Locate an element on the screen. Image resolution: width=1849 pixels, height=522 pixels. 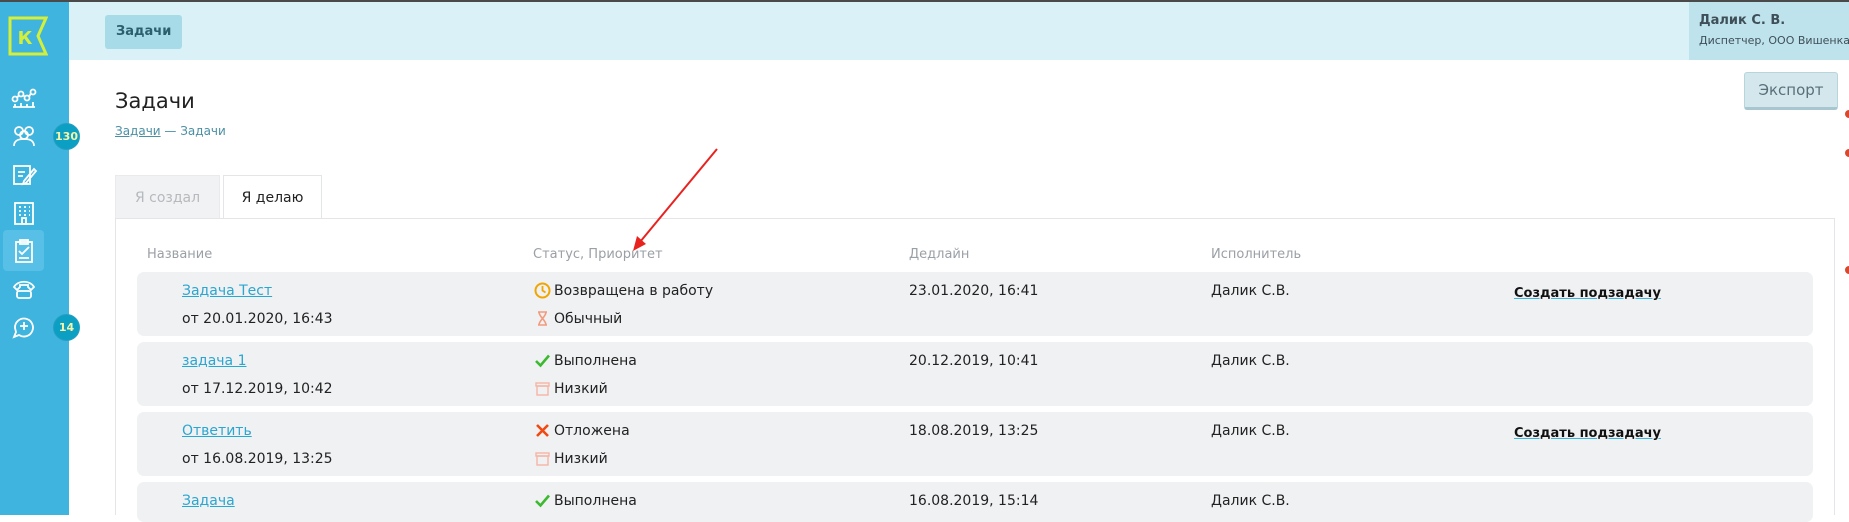
nav-chat is located at coordinates (23, 326).